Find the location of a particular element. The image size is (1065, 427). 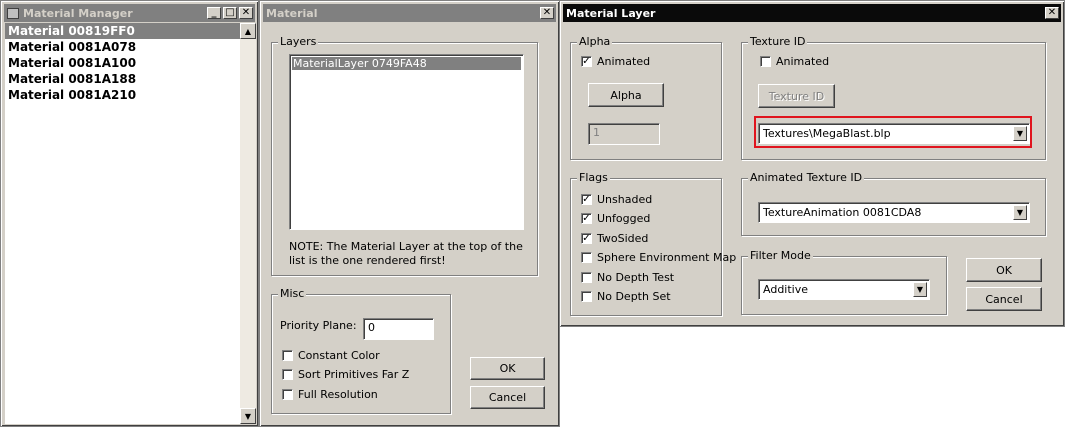

sphere-env-map-checkbox: Sphere Environment Map is located at coordinates (658, 257).